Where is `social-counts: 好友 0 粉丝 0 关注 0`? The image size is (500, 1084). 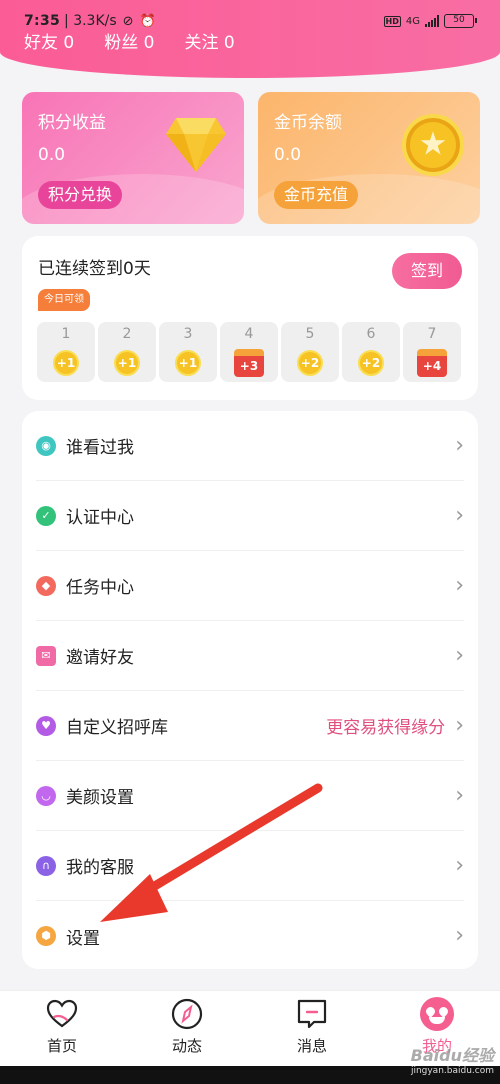 social-counts: 好友 0 粉丝 0 关注 0 is located at coordinates (129, 40).